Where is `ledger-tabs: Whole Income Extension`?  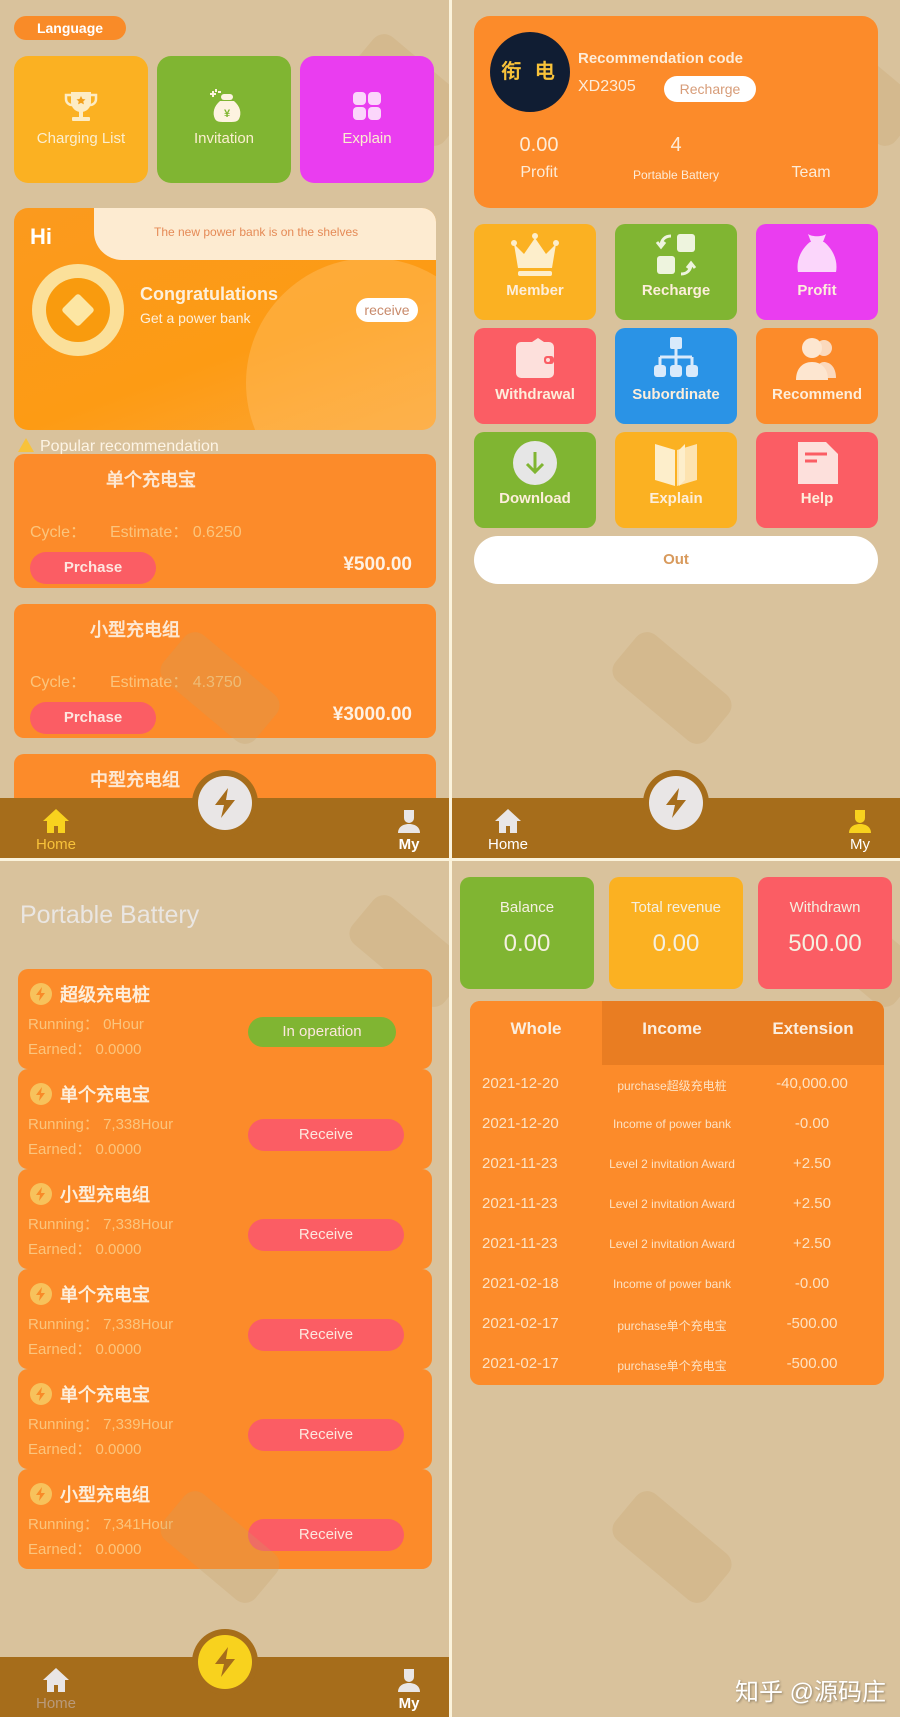
ledger-tabs: Whole Income Extension is located at coordinates (677, 1033).